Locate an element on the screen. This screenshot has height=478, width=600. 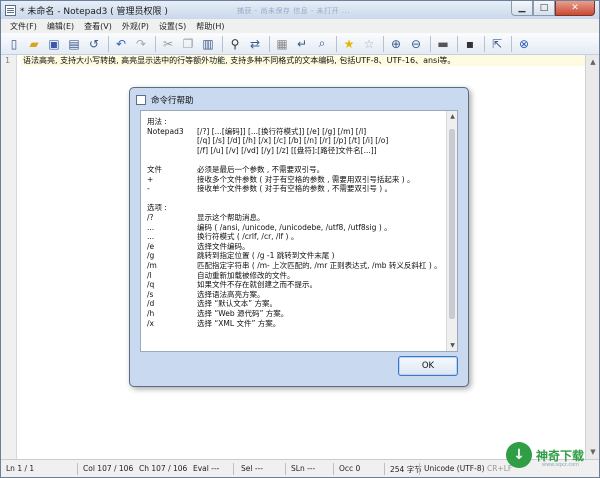
menu-appearance: 外观(P) is located at coordinates (135, 26).